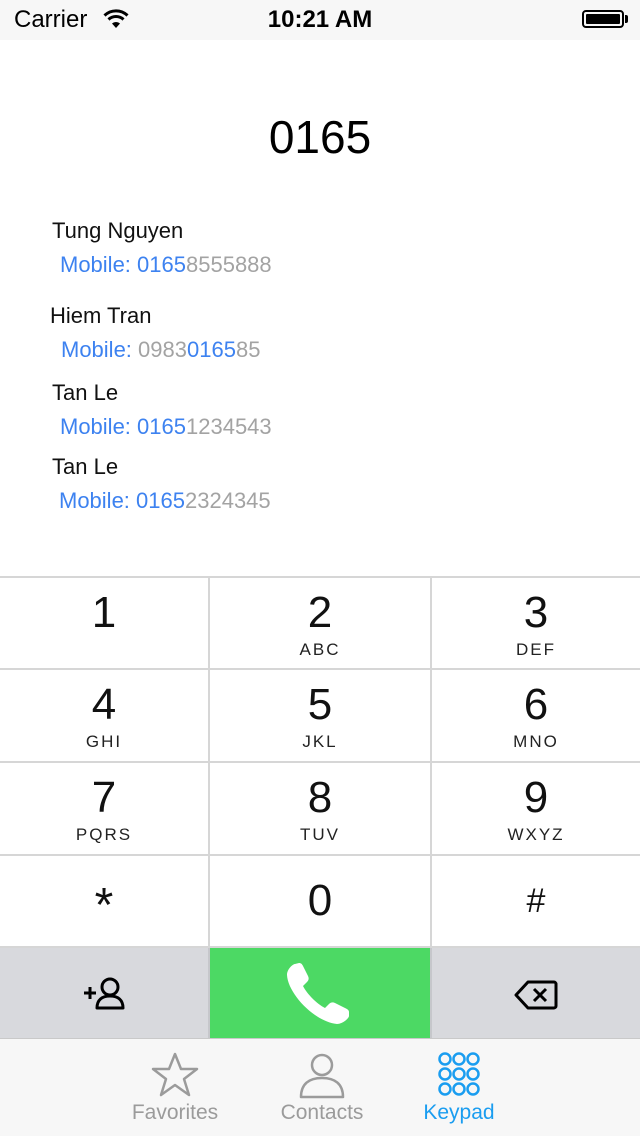 The width and height of the screenshot is (640, 1137). What do you see at coordinates (536, 704) in the screenshot?
I see `key-digit: 6` at bounding box center [536, 704].